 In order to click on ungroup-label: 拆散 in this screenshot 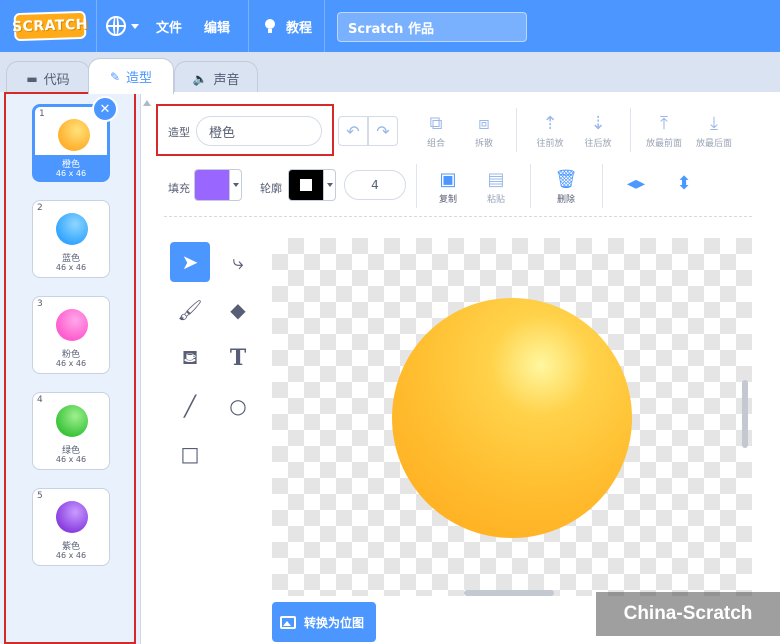, I will do `click(483, 144)`.